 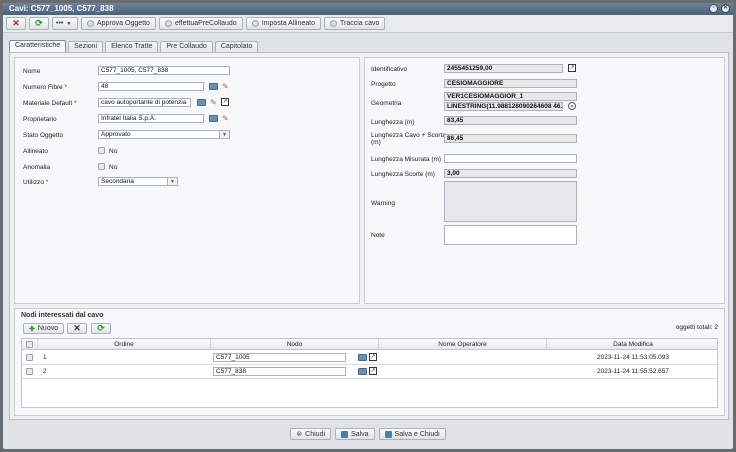 What do you see at coordinates (164, 134) in the screenshot?
I see `stato-oggetto-select: Approvato ▼` at bounding box center [164, 134].